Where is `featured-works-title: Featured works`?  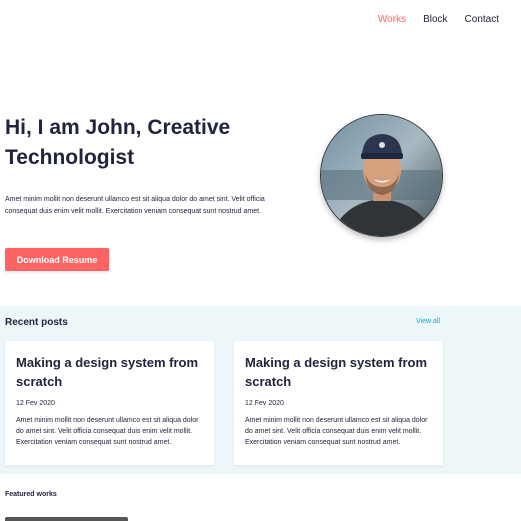
featured-works-title: Featured works is located at coordinates (31, 494).